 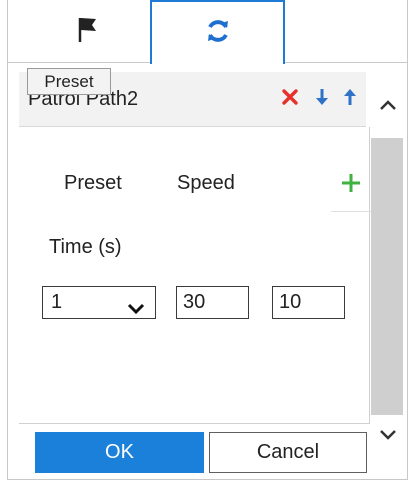 What do you see at coordinates (57, 302) in the screenshot?
I see `preset-select-value: 1` at bounding box center [57, 302].